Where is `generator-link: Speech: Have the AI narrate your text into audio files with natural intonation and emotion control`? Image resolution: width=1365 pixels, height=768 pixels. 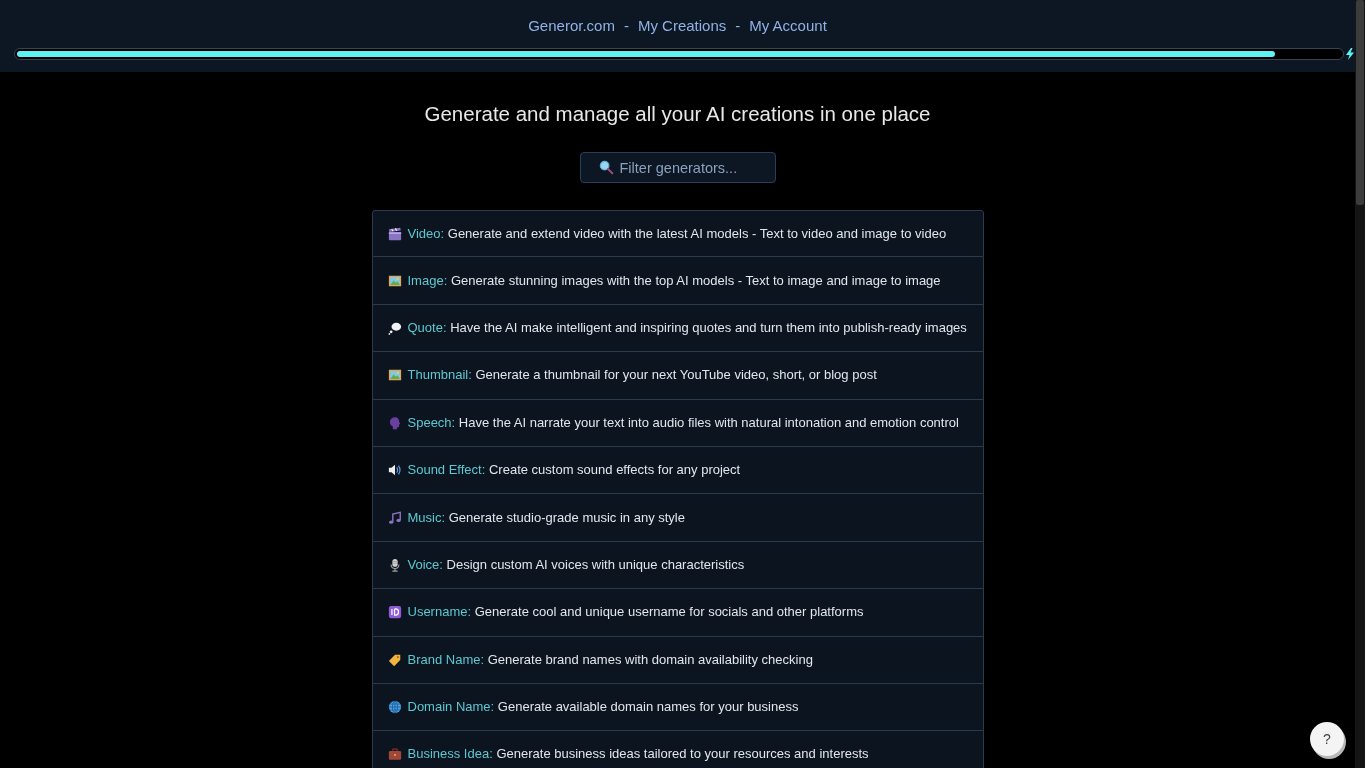 generator-link: Speech: Have the AI narrate your text into audio files with natural intonation and emotion control is located at coordinates (677, 423).